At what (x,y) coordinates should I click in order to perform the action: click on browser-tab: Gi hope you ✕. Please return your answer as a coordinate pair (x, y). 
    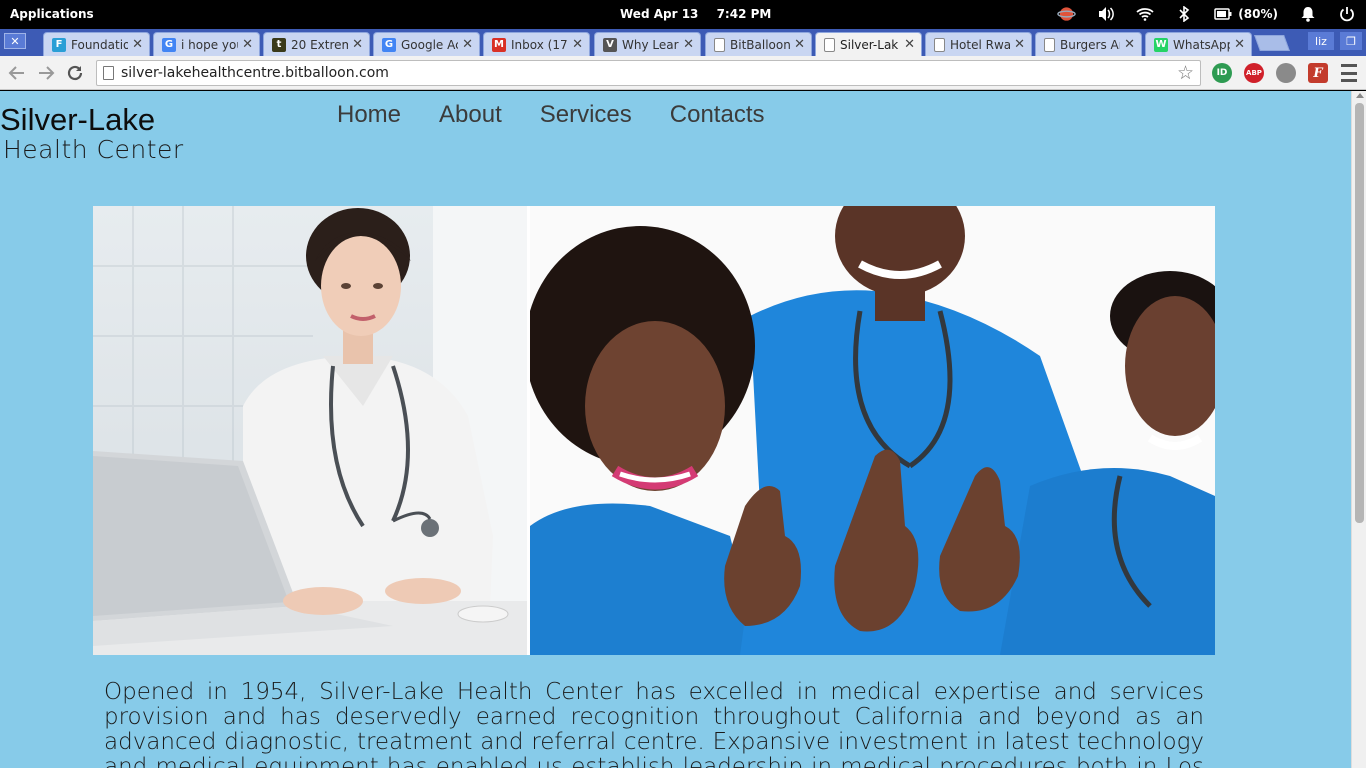
    Looking at the image, I should click on (206, 44).